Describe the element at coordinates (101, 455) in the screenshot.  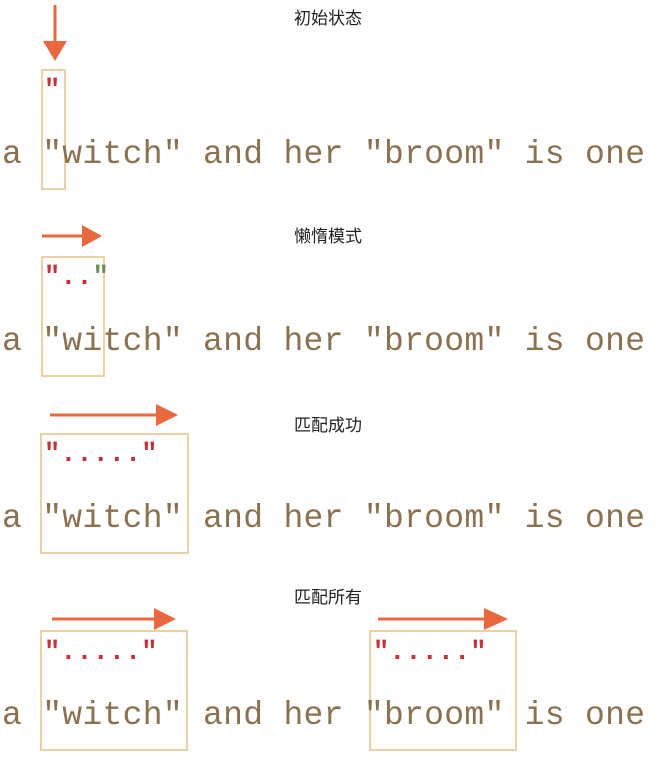
I see `step3-pattern: "....."` at that location.